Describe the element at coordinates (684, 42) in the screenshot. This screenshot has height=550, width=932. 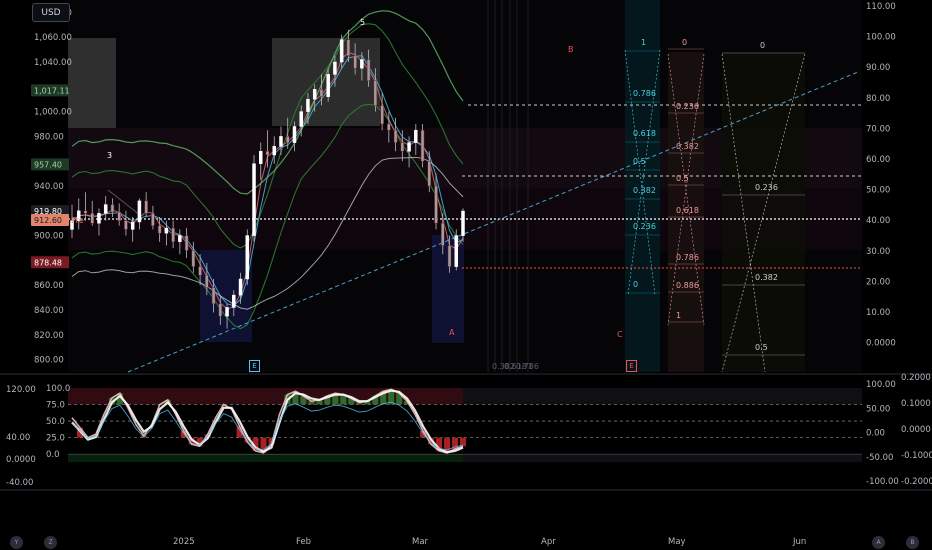
I see `fib-mid-label: 0` at that location.